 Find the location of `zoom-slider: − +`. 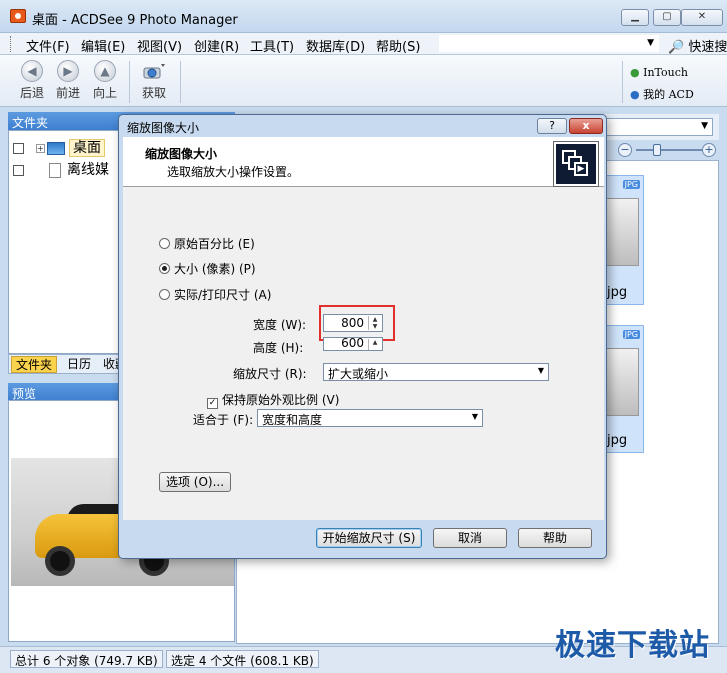

zoom-slider: − + is located at coordinates (668, 151).